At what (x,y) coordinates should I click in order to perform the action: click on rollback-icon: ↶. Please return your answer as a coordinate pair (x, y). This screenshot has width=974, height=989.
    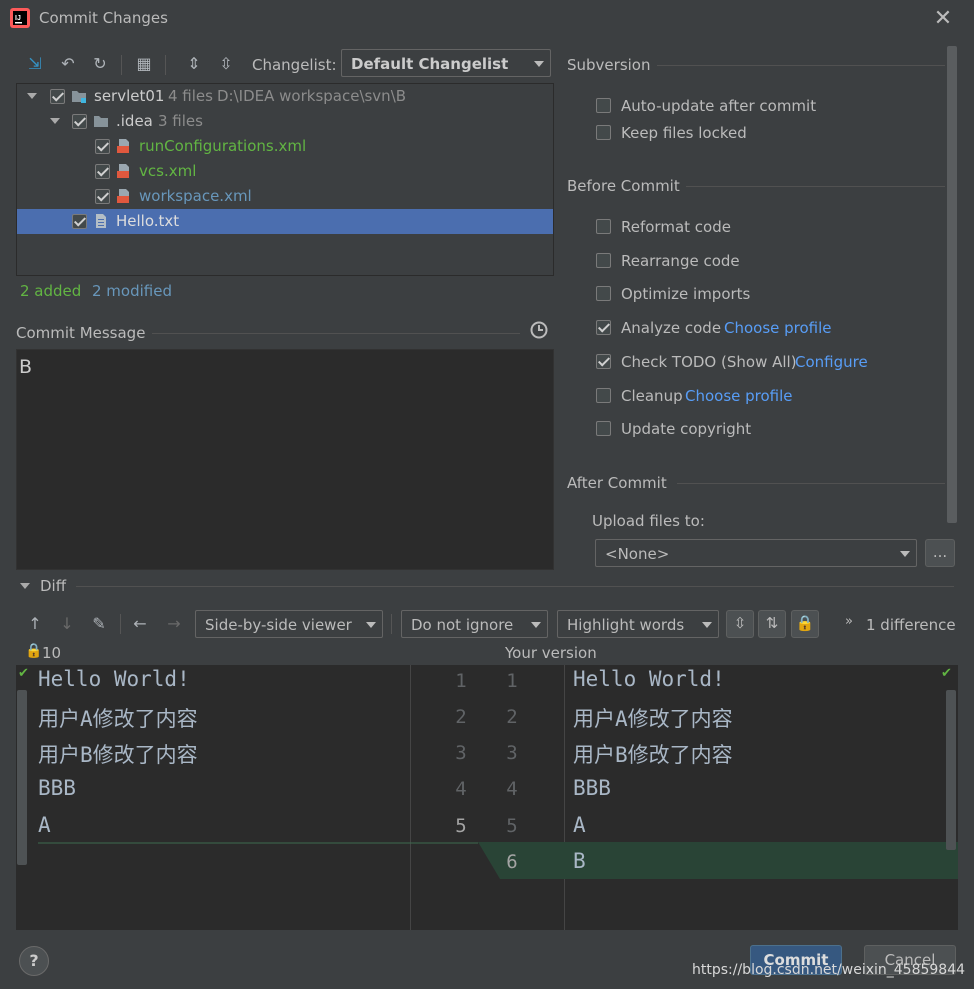
    Looking at the image, I should click on (68, 64).